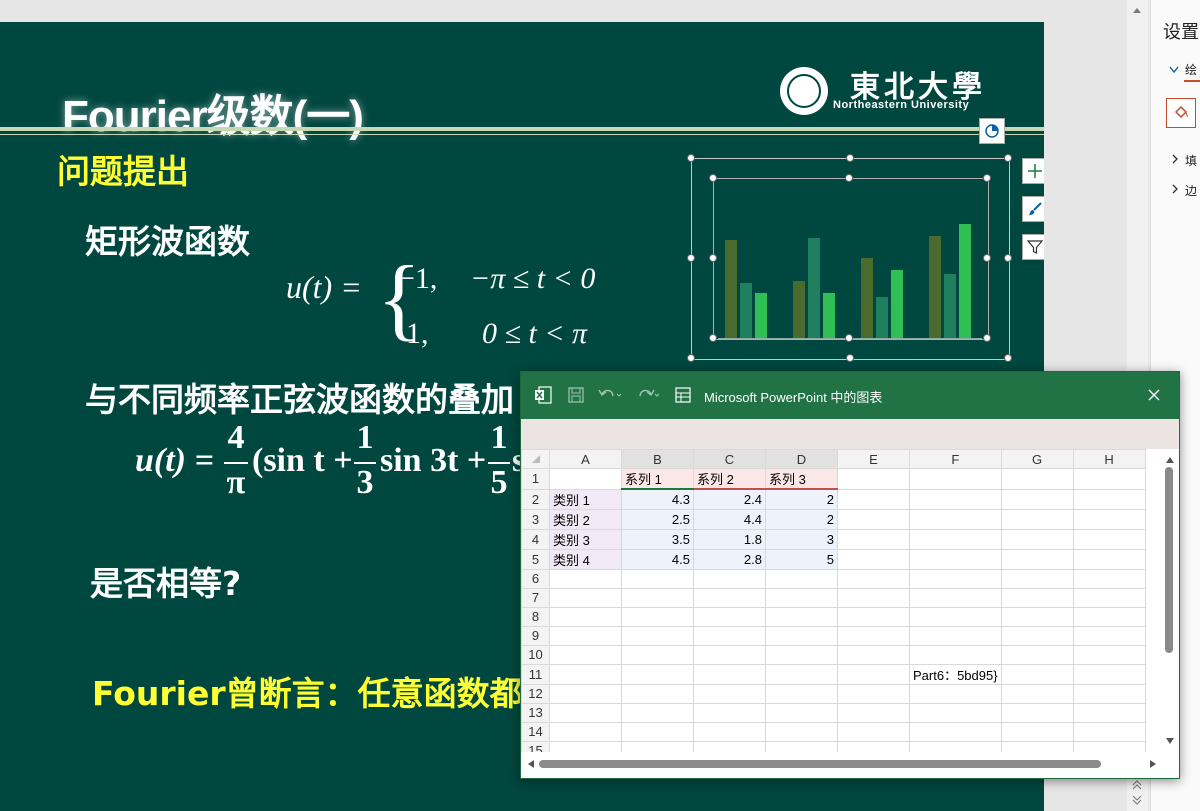 This screenshot has width=1200, height=811. What do you see at coordinates (801, 479) in the screenshot?
I see `sheet-cell: 系列 3` at bounding box center [801, 479].